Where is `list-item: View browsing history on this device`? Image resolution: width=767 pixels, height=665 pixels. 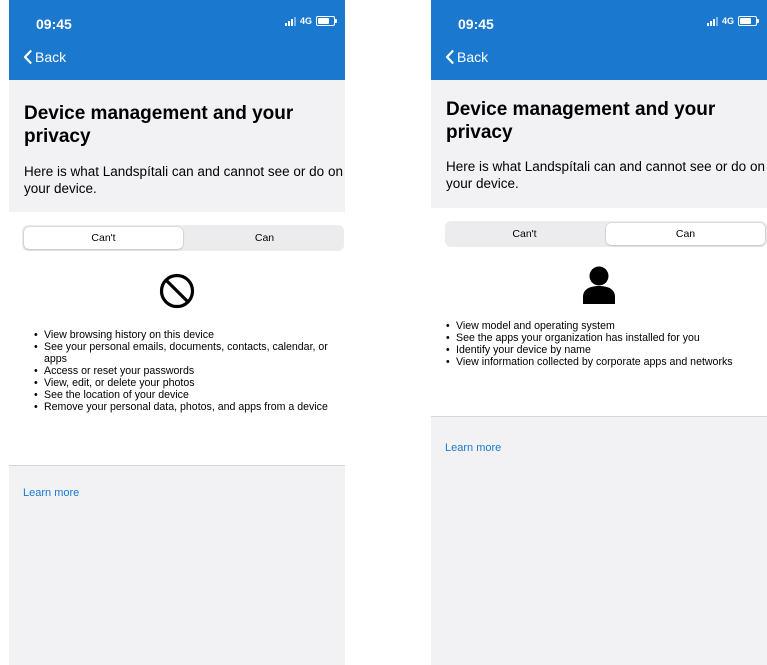 list-item: View browsing history on this device is located at coordinates (186, 335).